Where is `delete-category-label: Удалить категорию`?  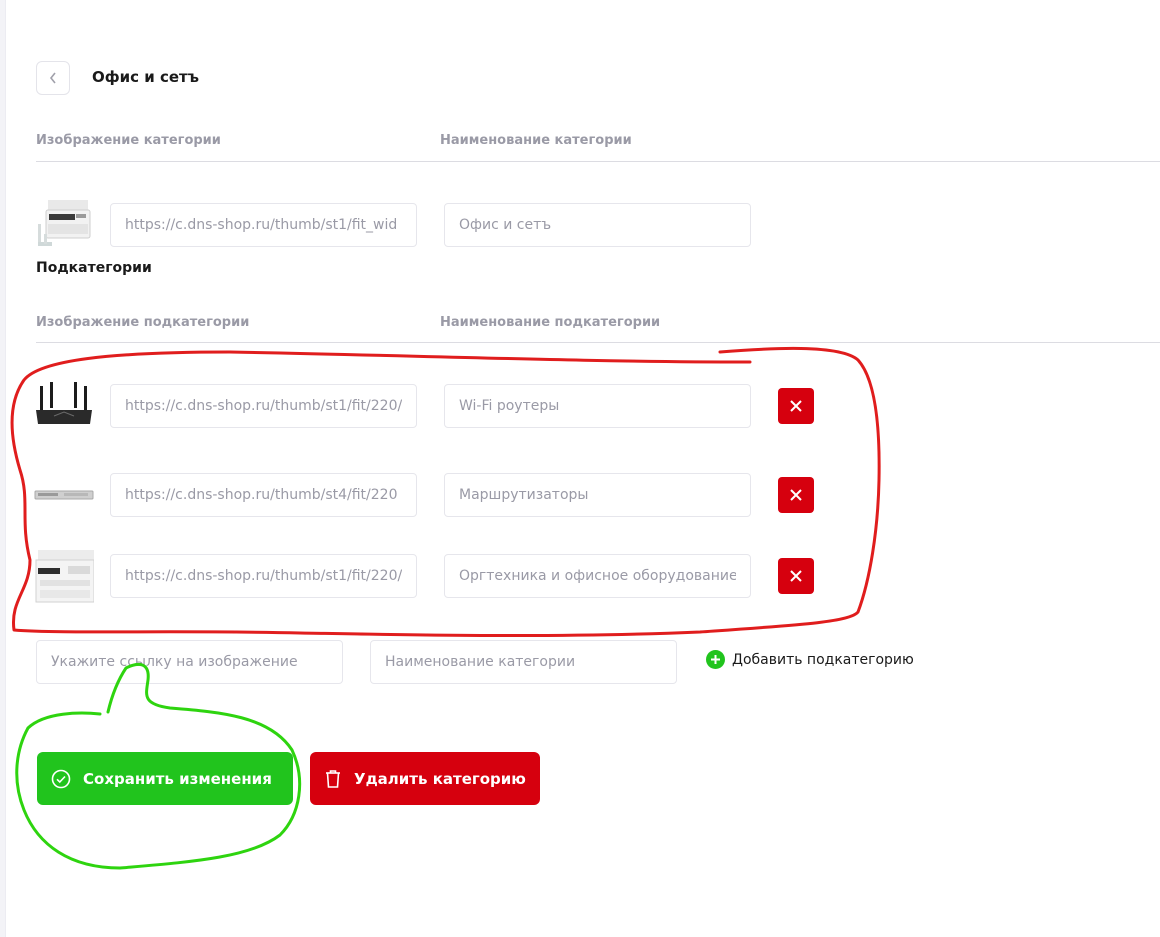 delete-category-label: Удалить категорию is located at coordinates (440, 778).